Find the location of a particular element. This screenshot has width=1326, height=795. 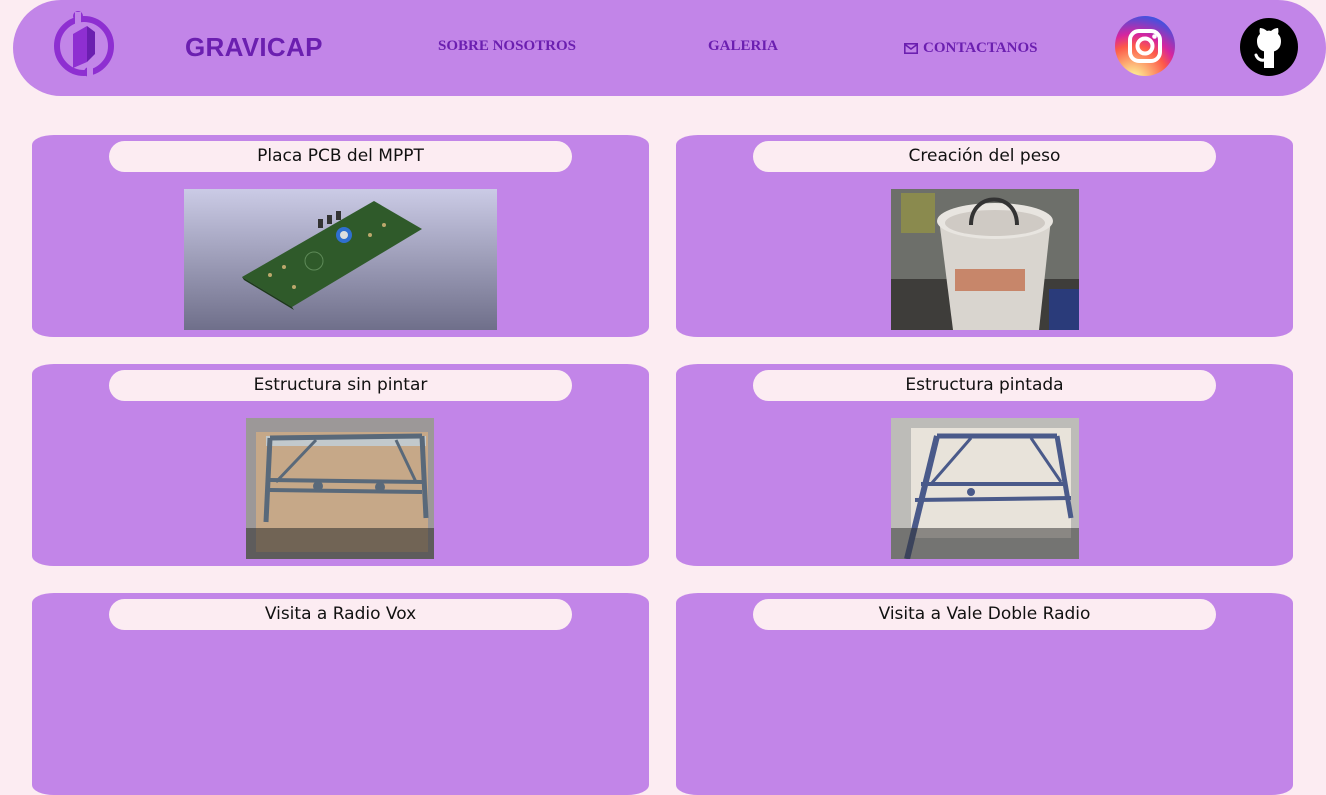

gallery-card: Visita a Vale Doble Radio is located at coordinates (984, 694).